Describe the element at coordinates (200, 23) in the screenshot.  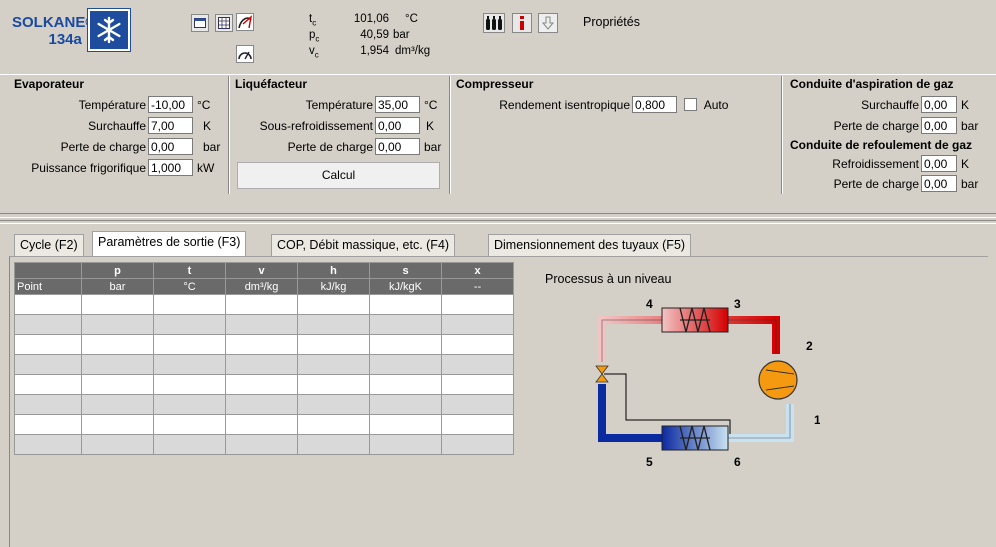
I see `window-icon-button` at that location.